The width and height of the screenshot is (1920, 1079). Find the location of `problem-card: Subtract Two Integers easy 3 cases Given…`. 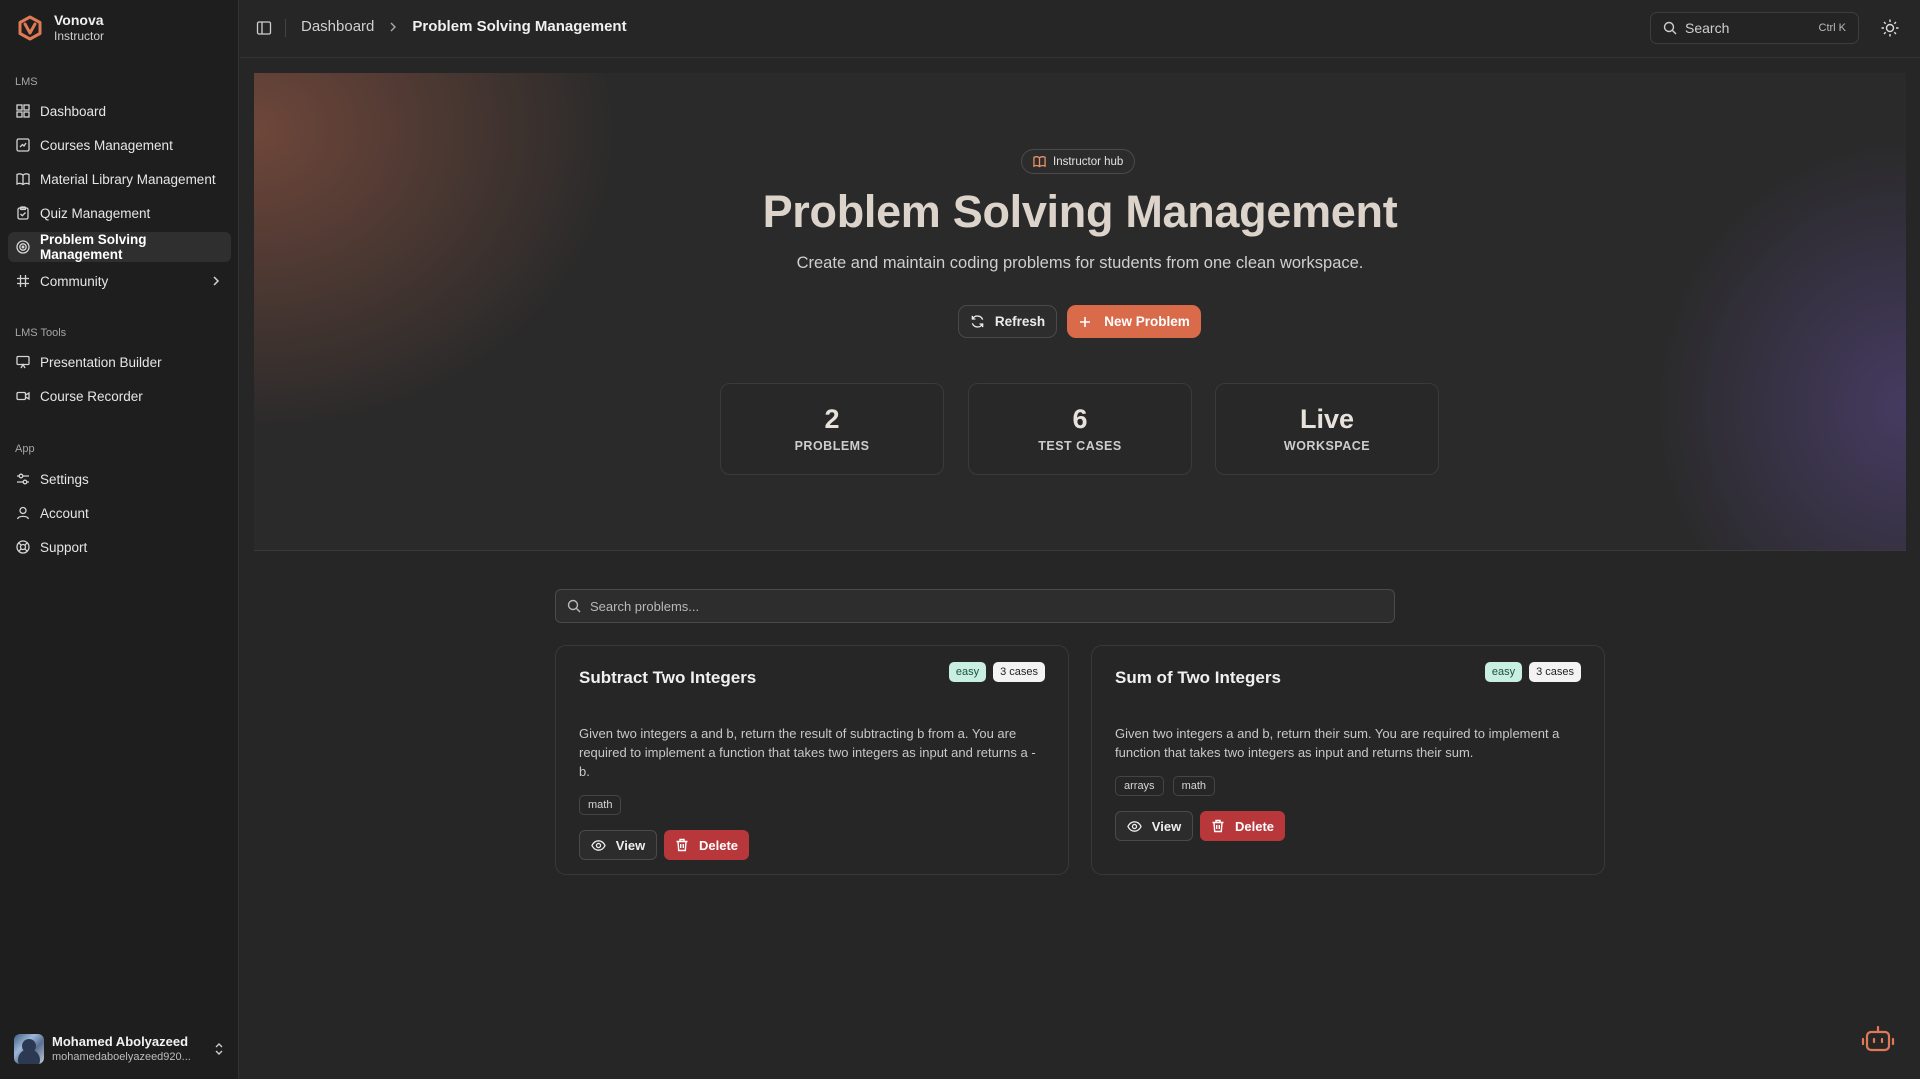

problem-card: Subtract Two Integers easy 3 cases Given… is located at coordinates (812, 760).